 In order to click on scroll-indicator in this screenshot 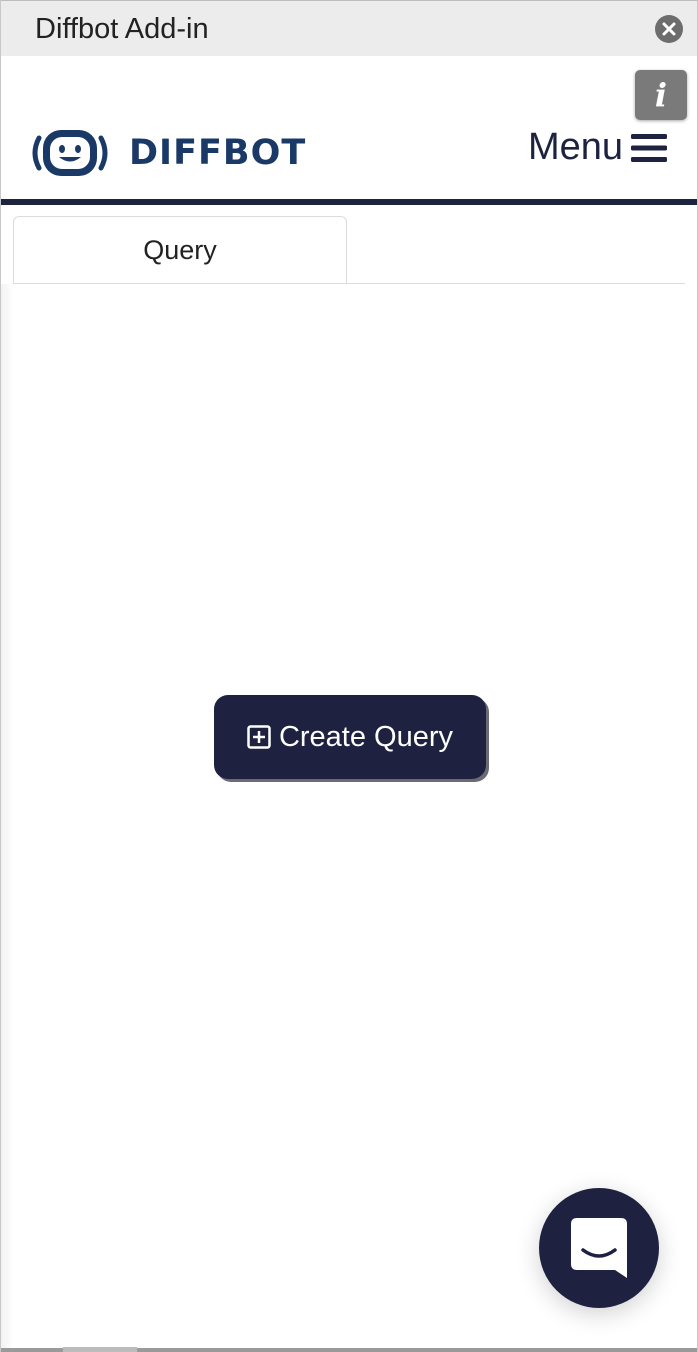, I will do `click(100, 1349)`.